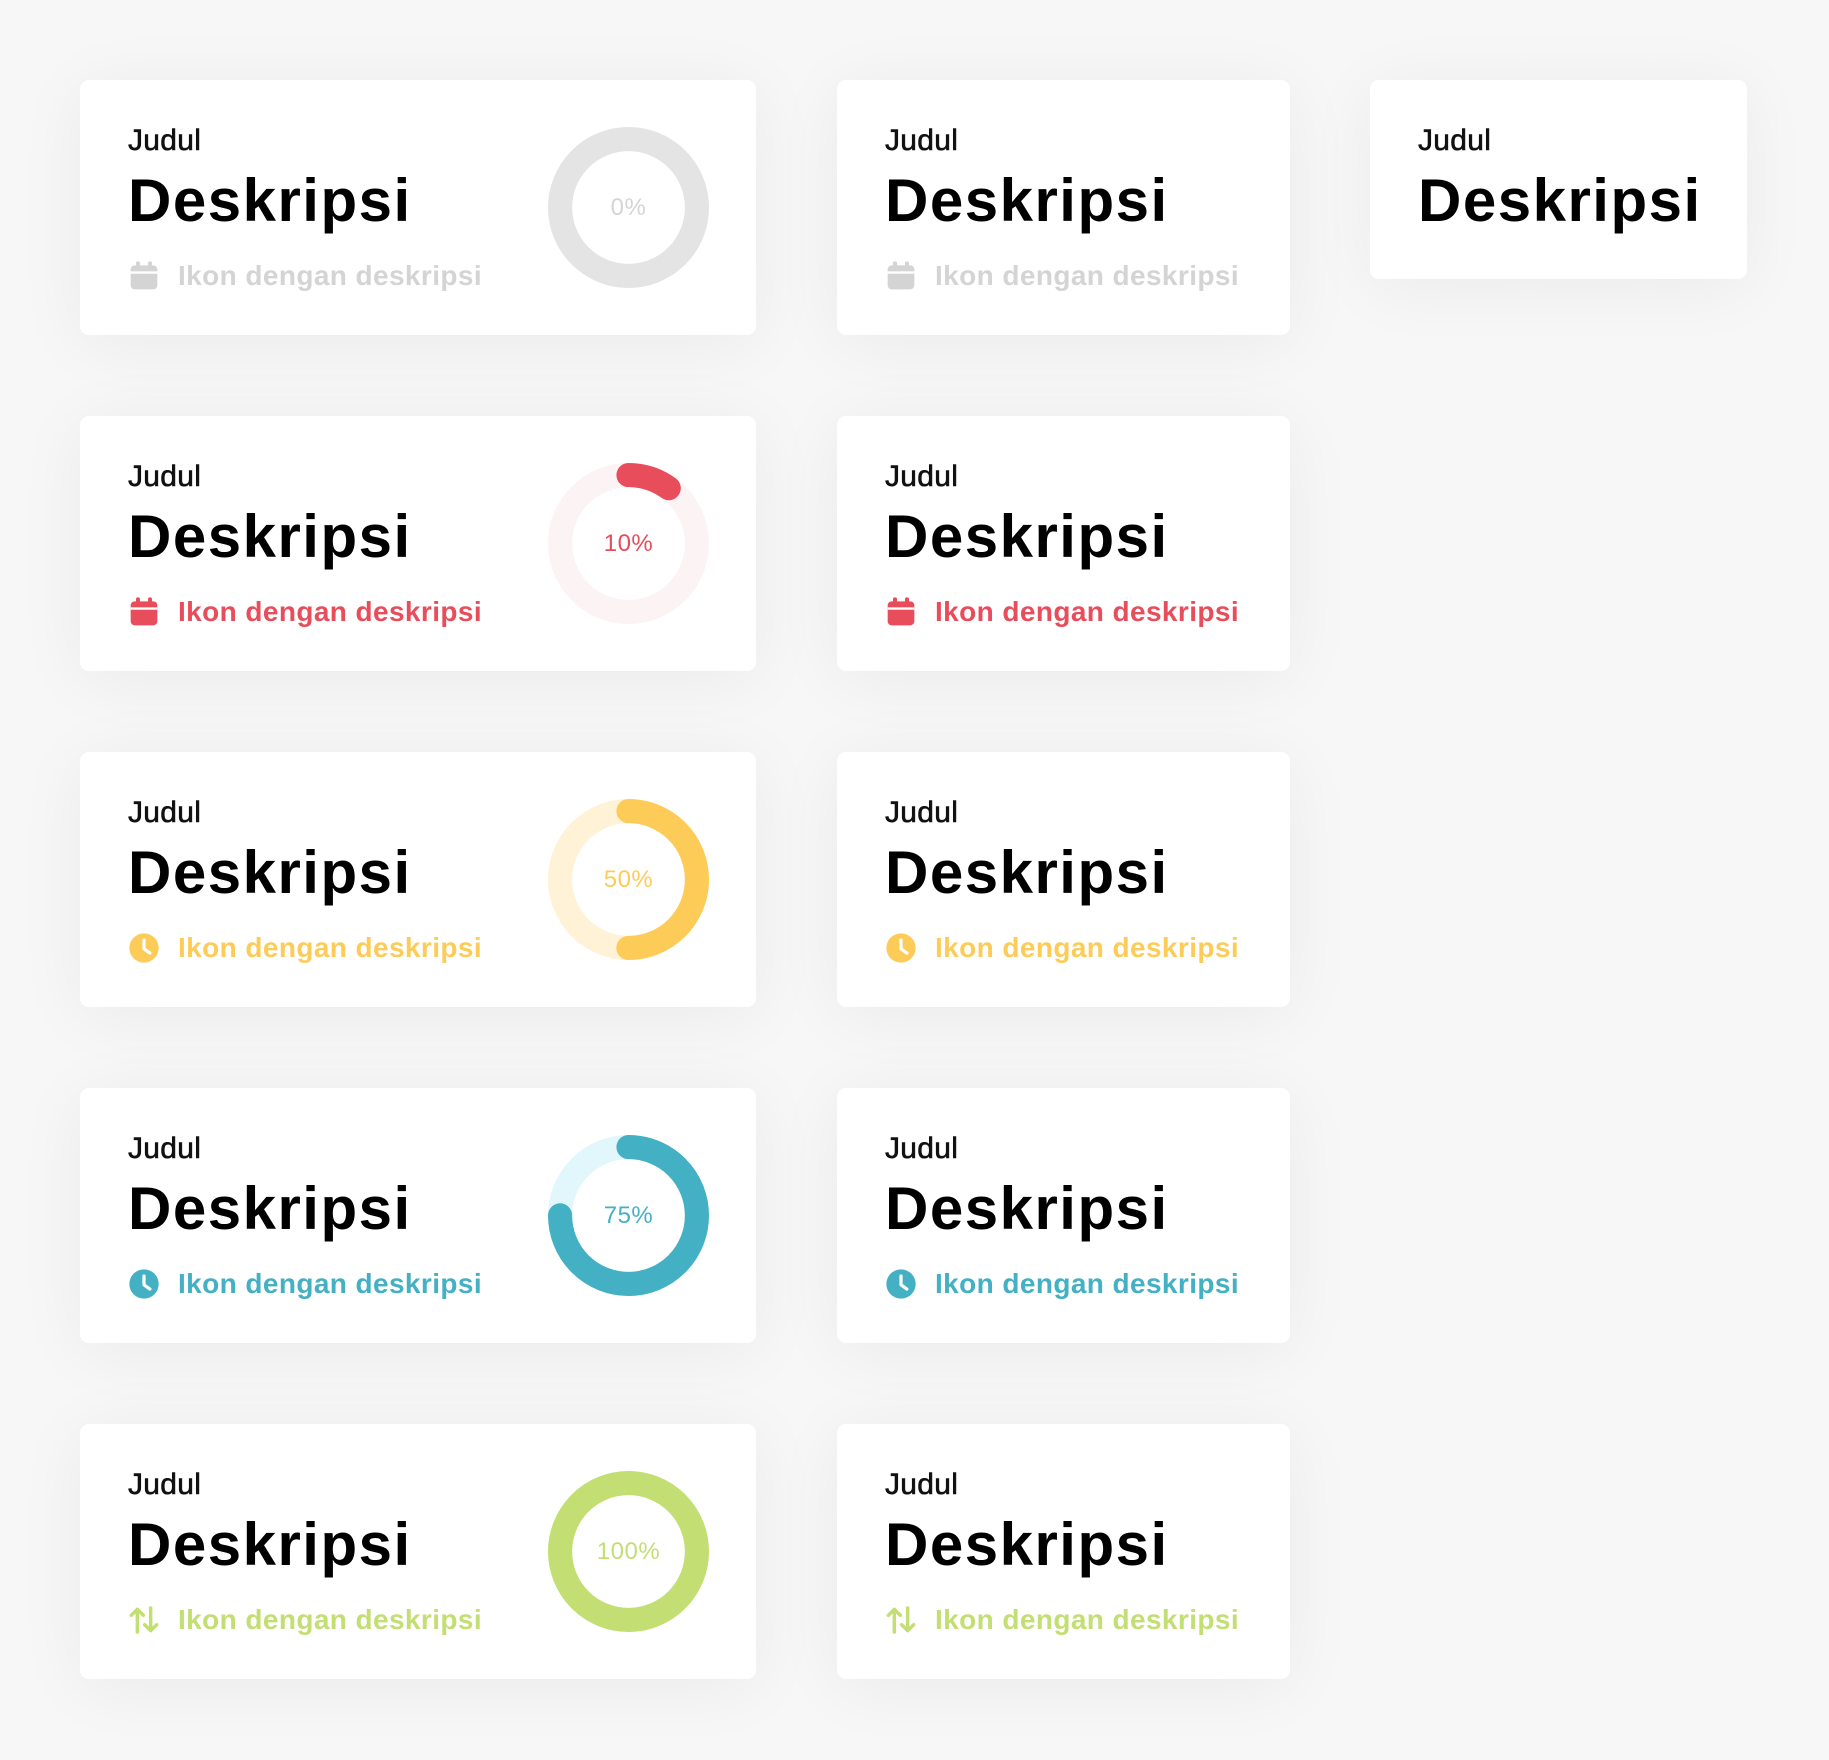  I want to click on progress-donut: 10%, so click(628, 543).